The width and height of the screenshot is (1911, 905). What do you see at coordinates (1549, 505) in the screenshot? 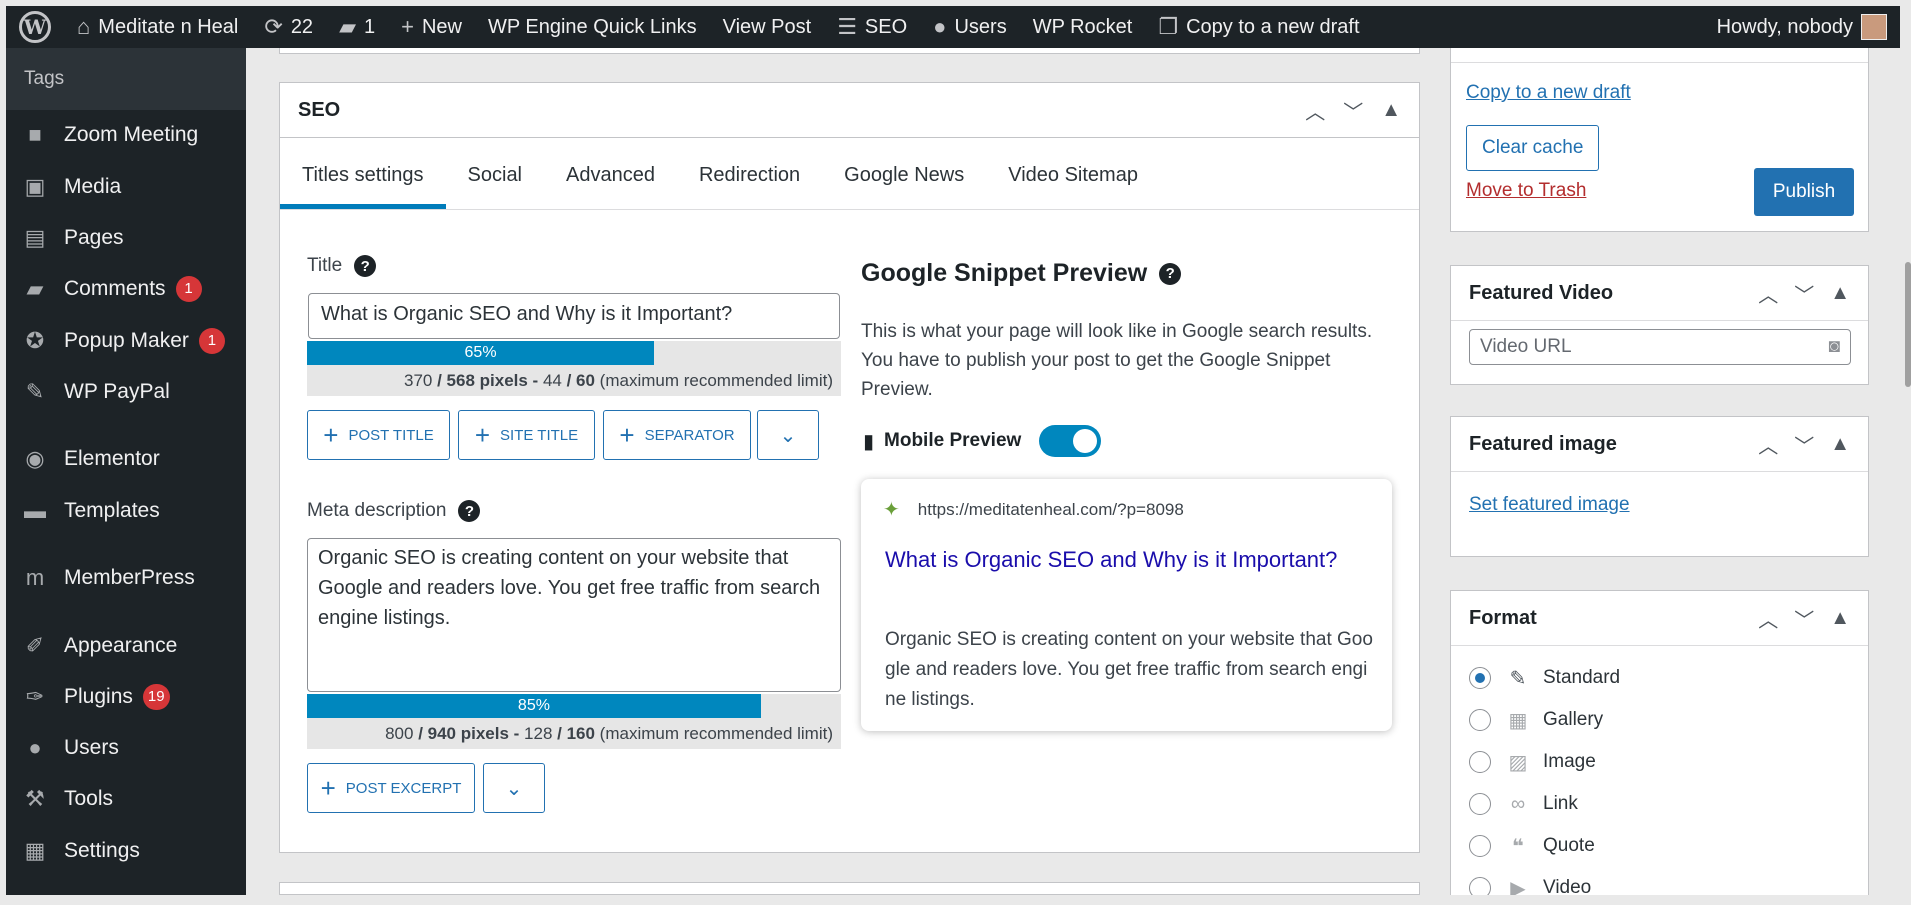
I see `set-featured-image-link: Set featured image` at bounding box center [1549, 505].